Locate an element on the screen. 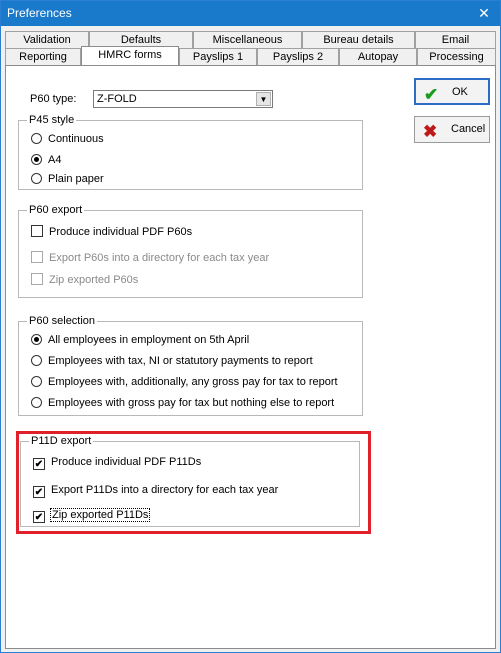 This screenshot has height=653, width=501. tab-miscellaneous: Miscellaneous is located at coordinates (247, 39).